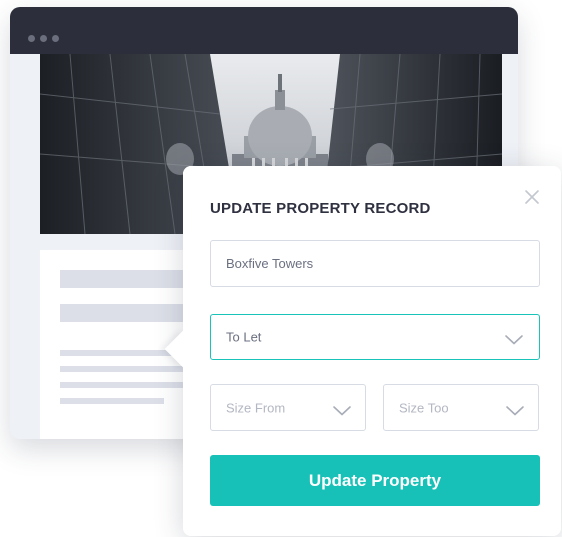 The width and height of the screenshot is (562, 537). Describe the element at coordinates (288, 407) in the screenshot. I see `size-from-select: Size From` at that location.